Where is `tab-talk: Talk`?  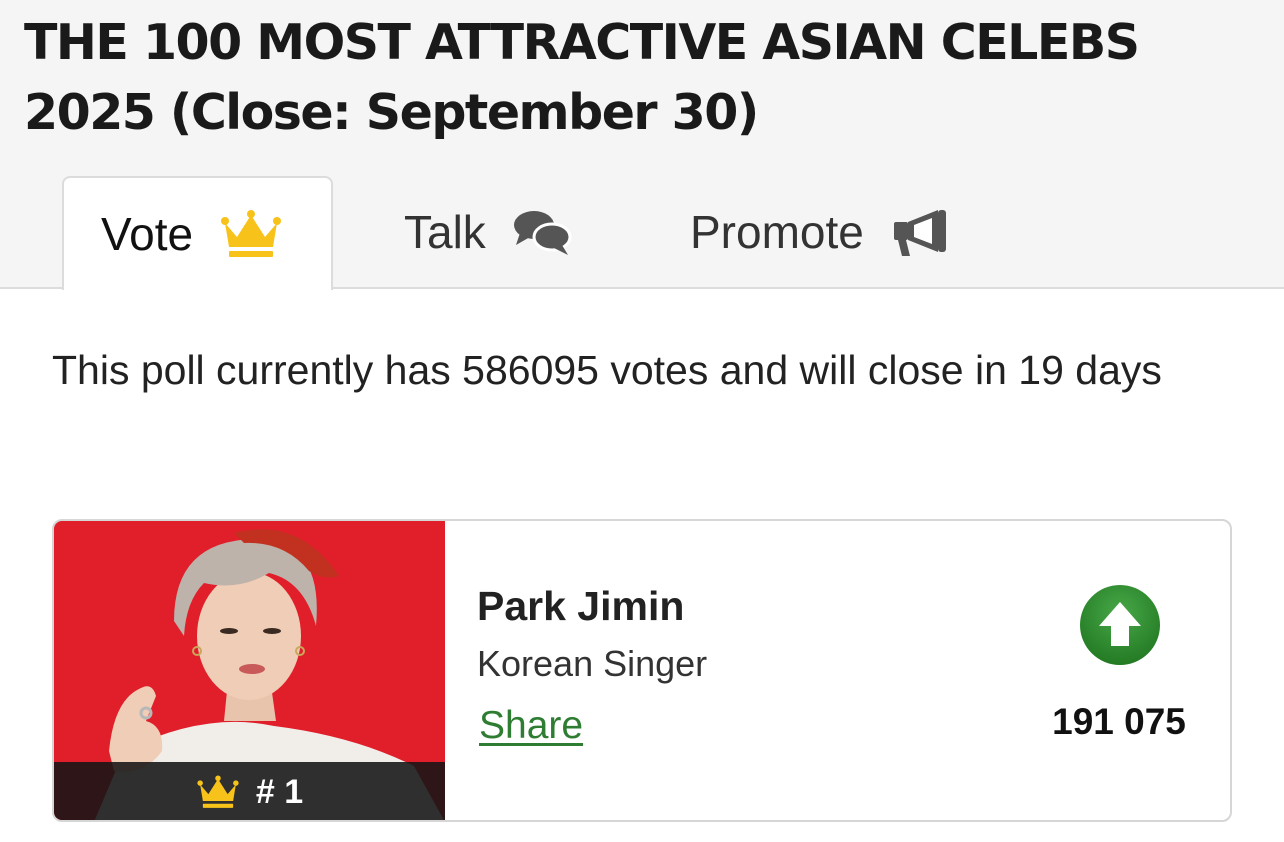 tab-talk: Talk is located at coordinates (488, 232).